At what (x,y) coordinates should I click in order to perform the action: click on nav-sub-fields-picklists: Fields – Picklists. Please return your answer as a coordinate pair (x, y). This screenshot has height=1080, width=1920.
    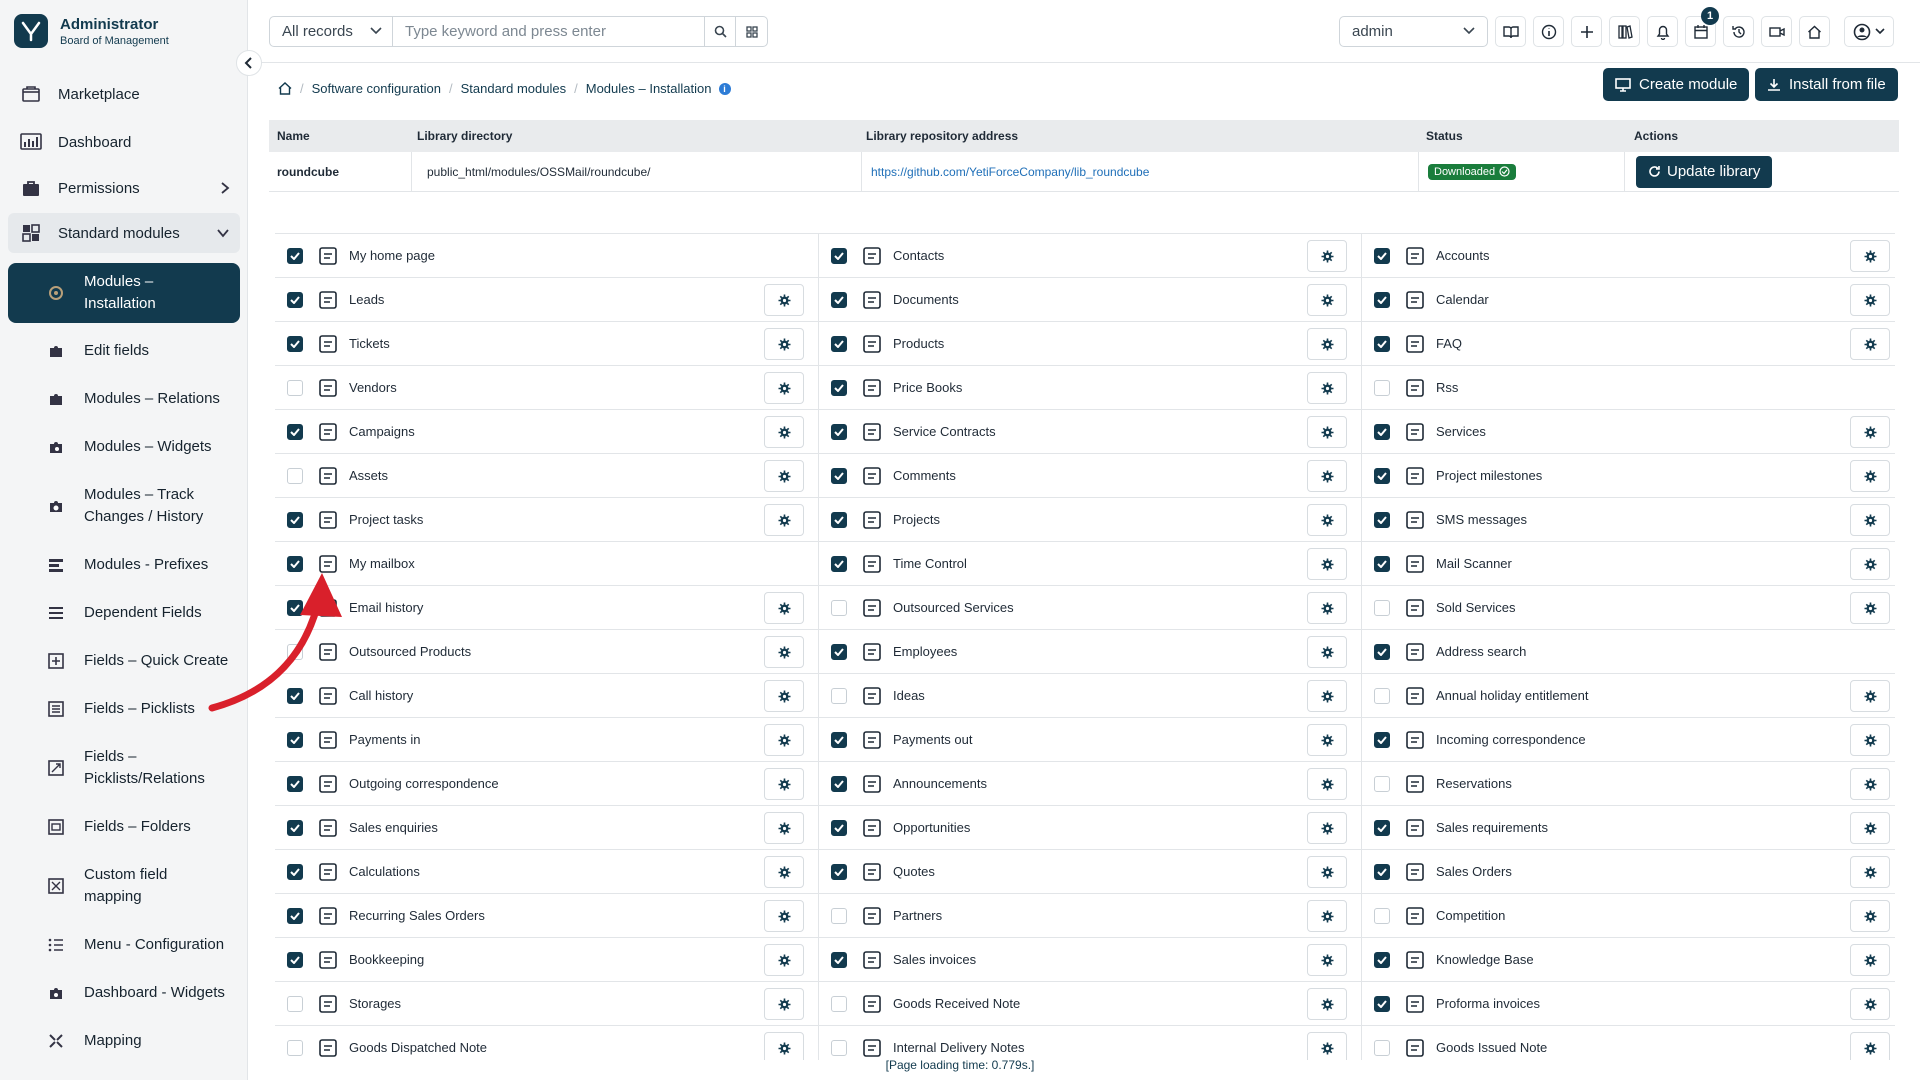
    Looking at the image, I should click on (124, 709).